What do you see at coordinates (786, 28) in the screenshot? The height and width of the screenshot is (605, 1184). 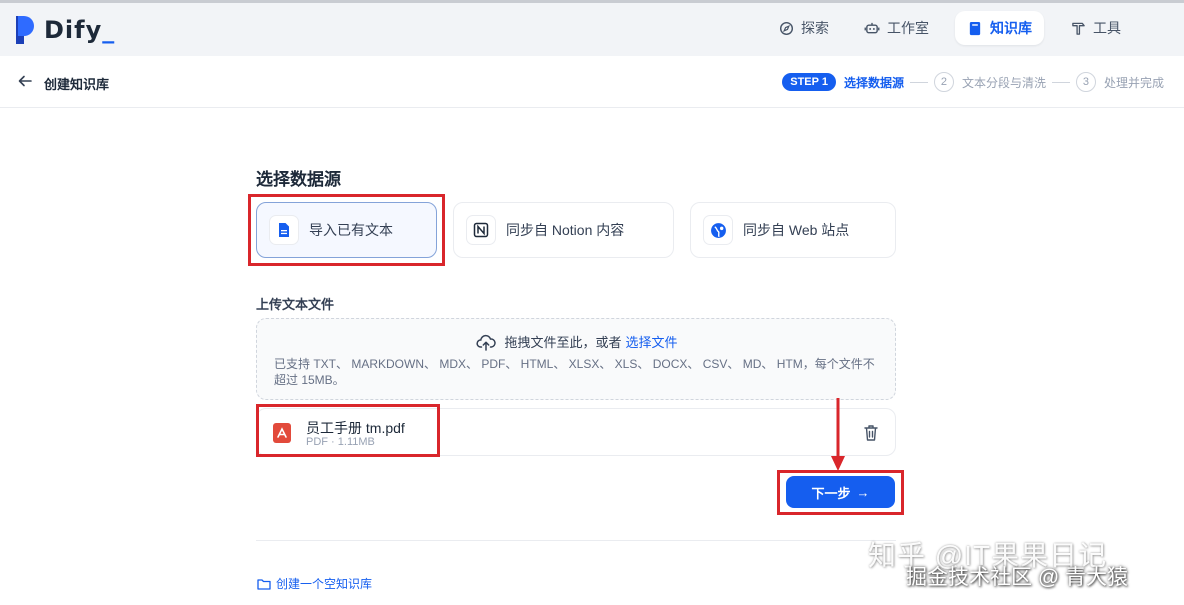 I see `compass-icon` at bounding box center [786, 28].